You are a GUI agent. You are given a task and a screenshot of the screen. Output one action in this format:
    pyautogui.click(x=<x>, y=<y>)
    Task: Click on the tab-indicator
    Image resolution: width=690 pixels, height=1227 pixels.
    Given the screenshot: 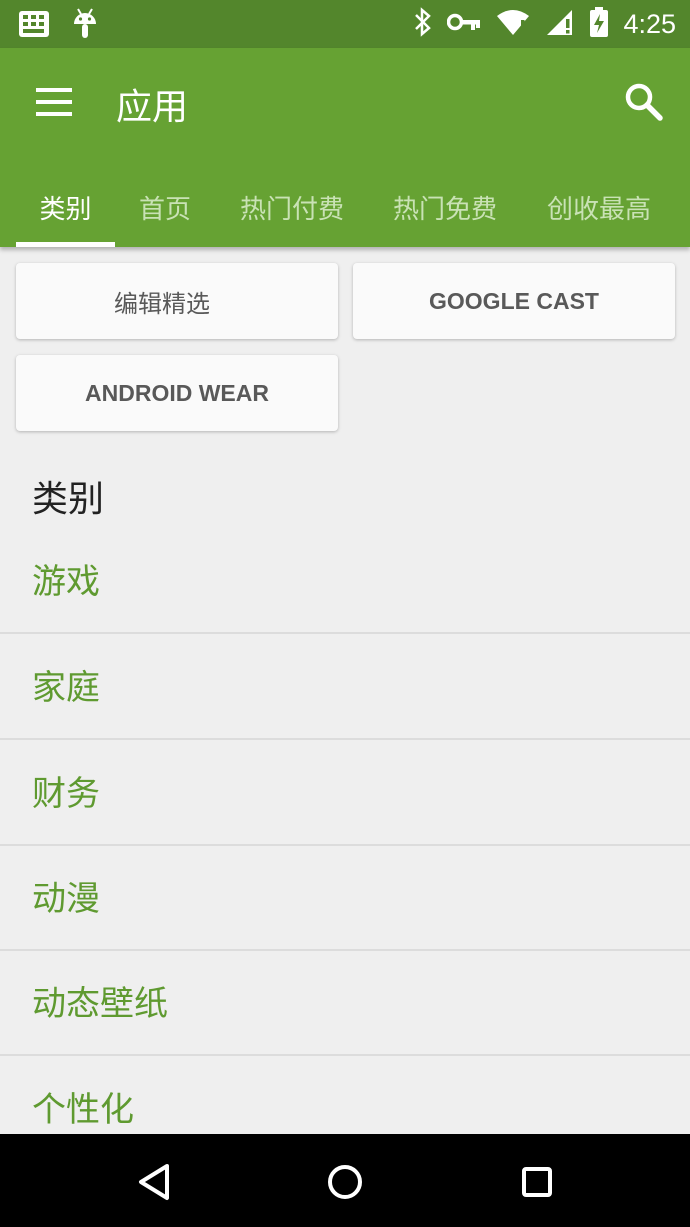 What is the action you would take?
    pyautogui.click(x=65, y=244)
    